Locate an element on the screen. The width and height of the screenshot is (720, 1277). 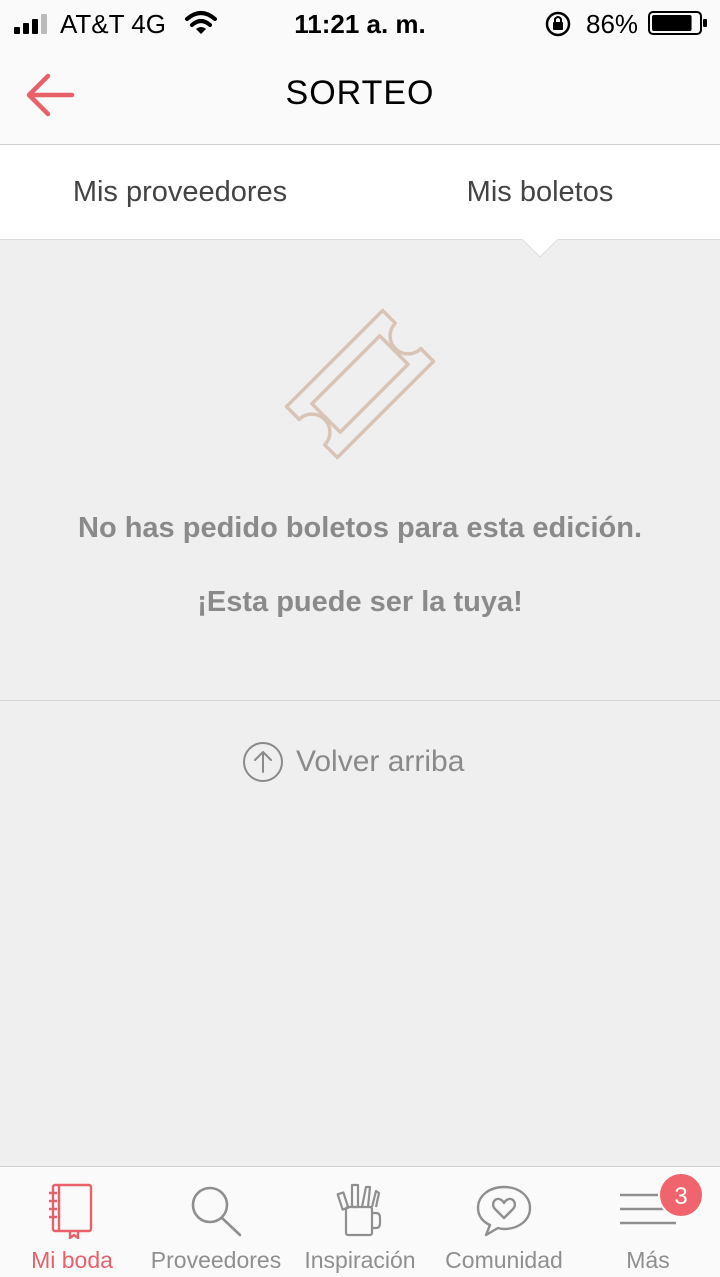
tab-mis-proveedores: Mis proveedores is located at coordinates (180, 192).